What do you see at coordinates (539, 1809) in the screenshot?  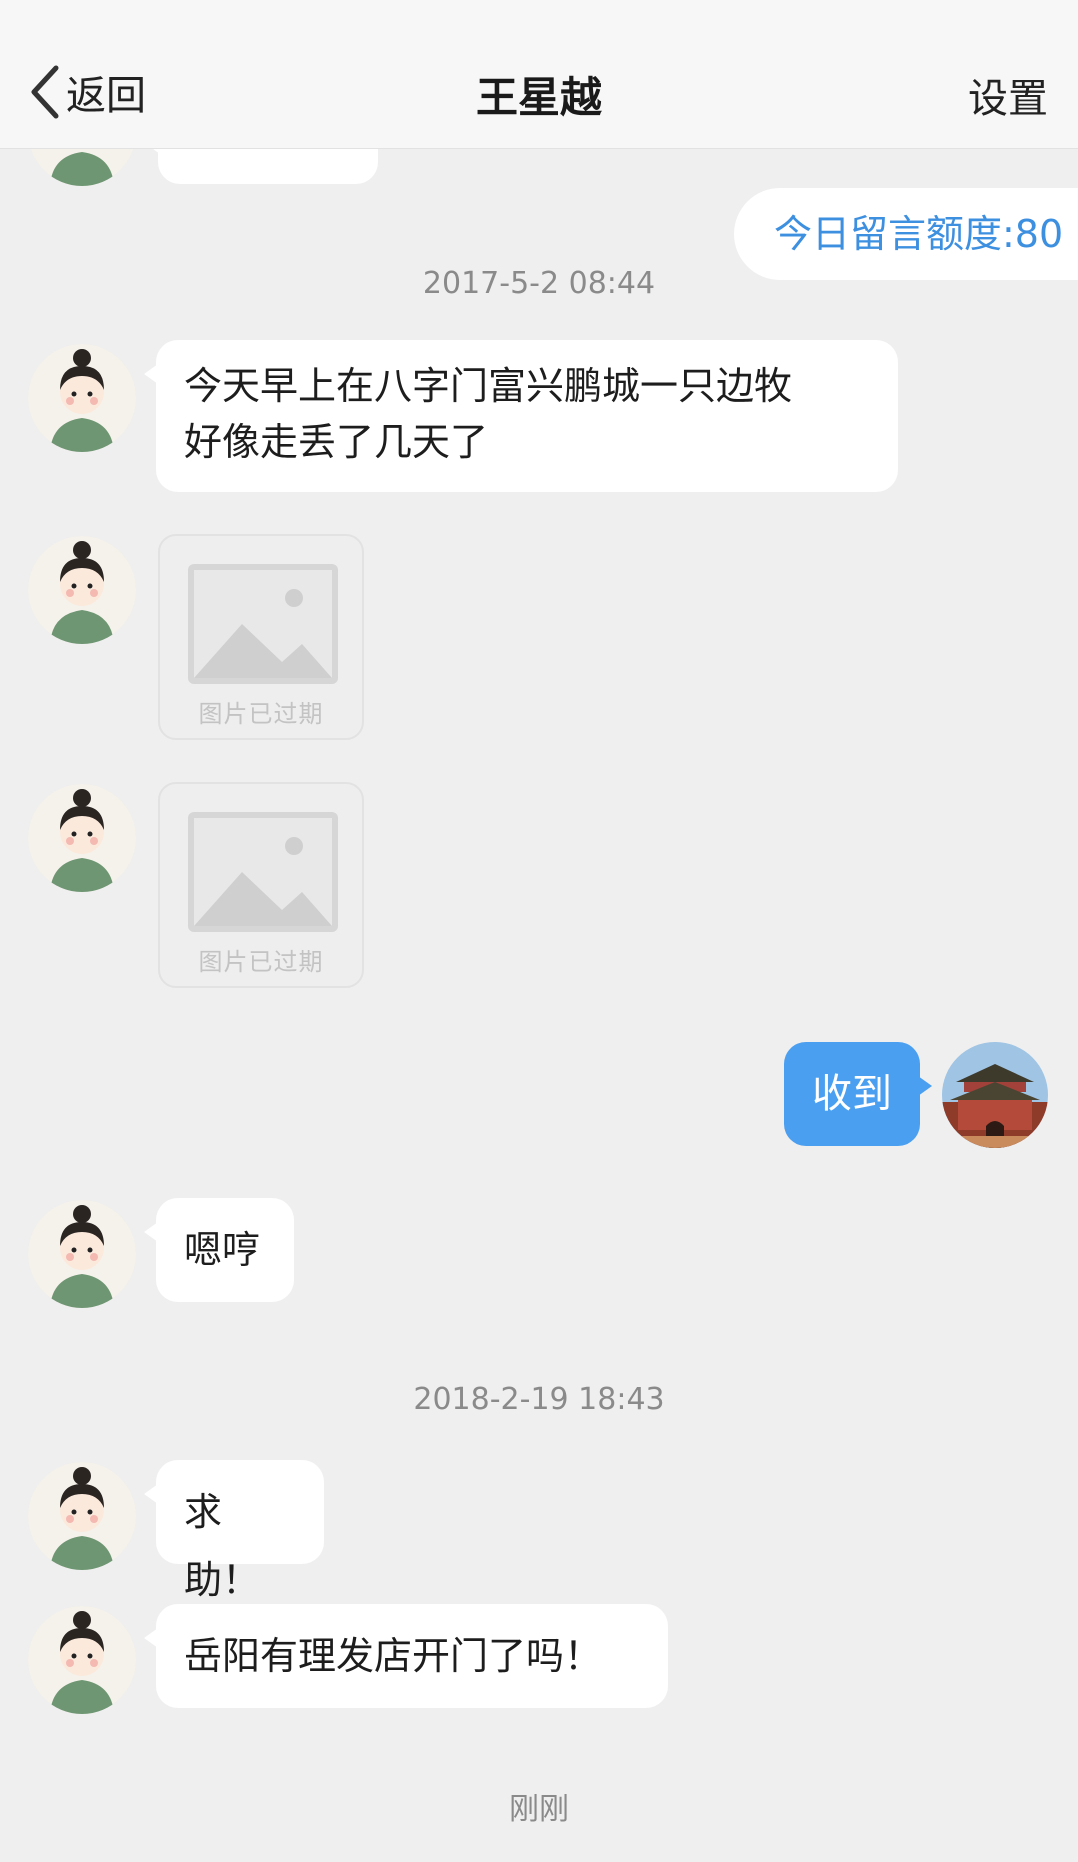 I see `timestamp: 刚刚` at bounding box center [539, 1809].